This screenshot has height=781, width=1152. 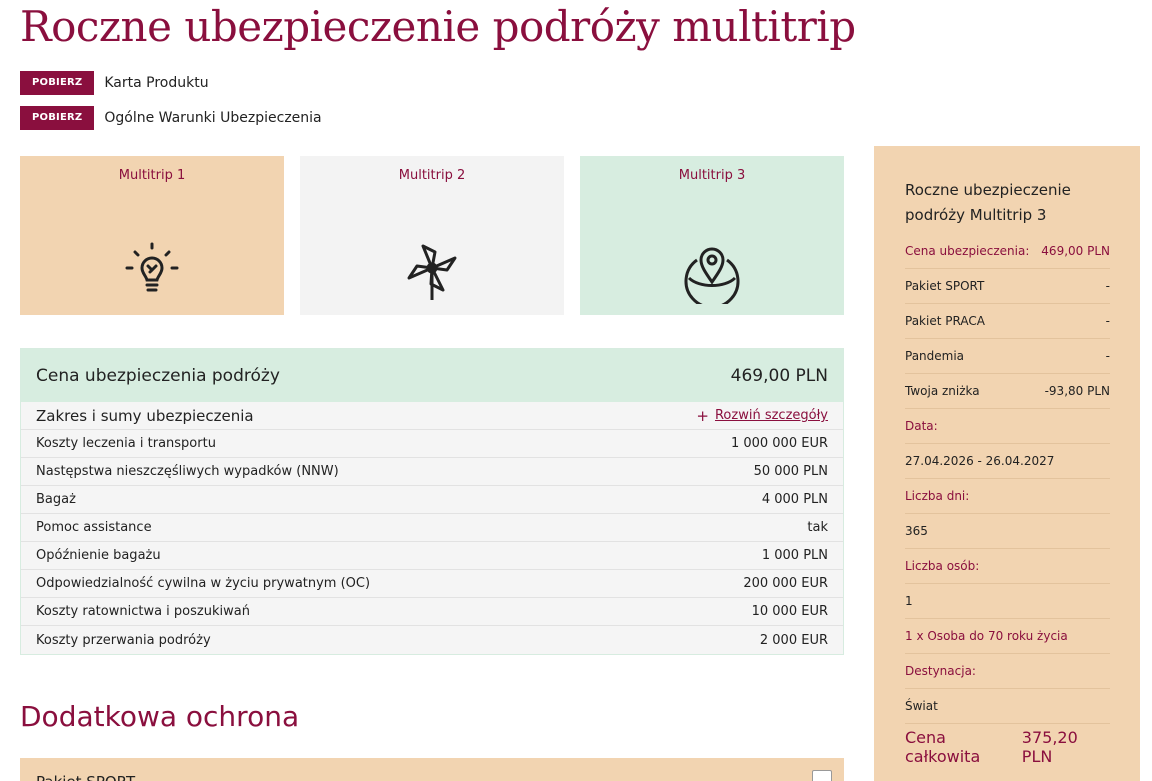 I want to click on coverage-value: 1 000 000 EUR, so click(x=779, y=443).